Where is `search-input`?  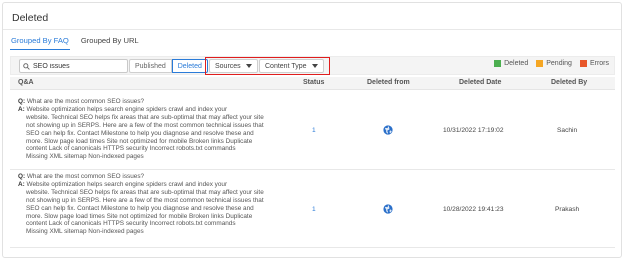 search-input is located at coordinates (79, 66).